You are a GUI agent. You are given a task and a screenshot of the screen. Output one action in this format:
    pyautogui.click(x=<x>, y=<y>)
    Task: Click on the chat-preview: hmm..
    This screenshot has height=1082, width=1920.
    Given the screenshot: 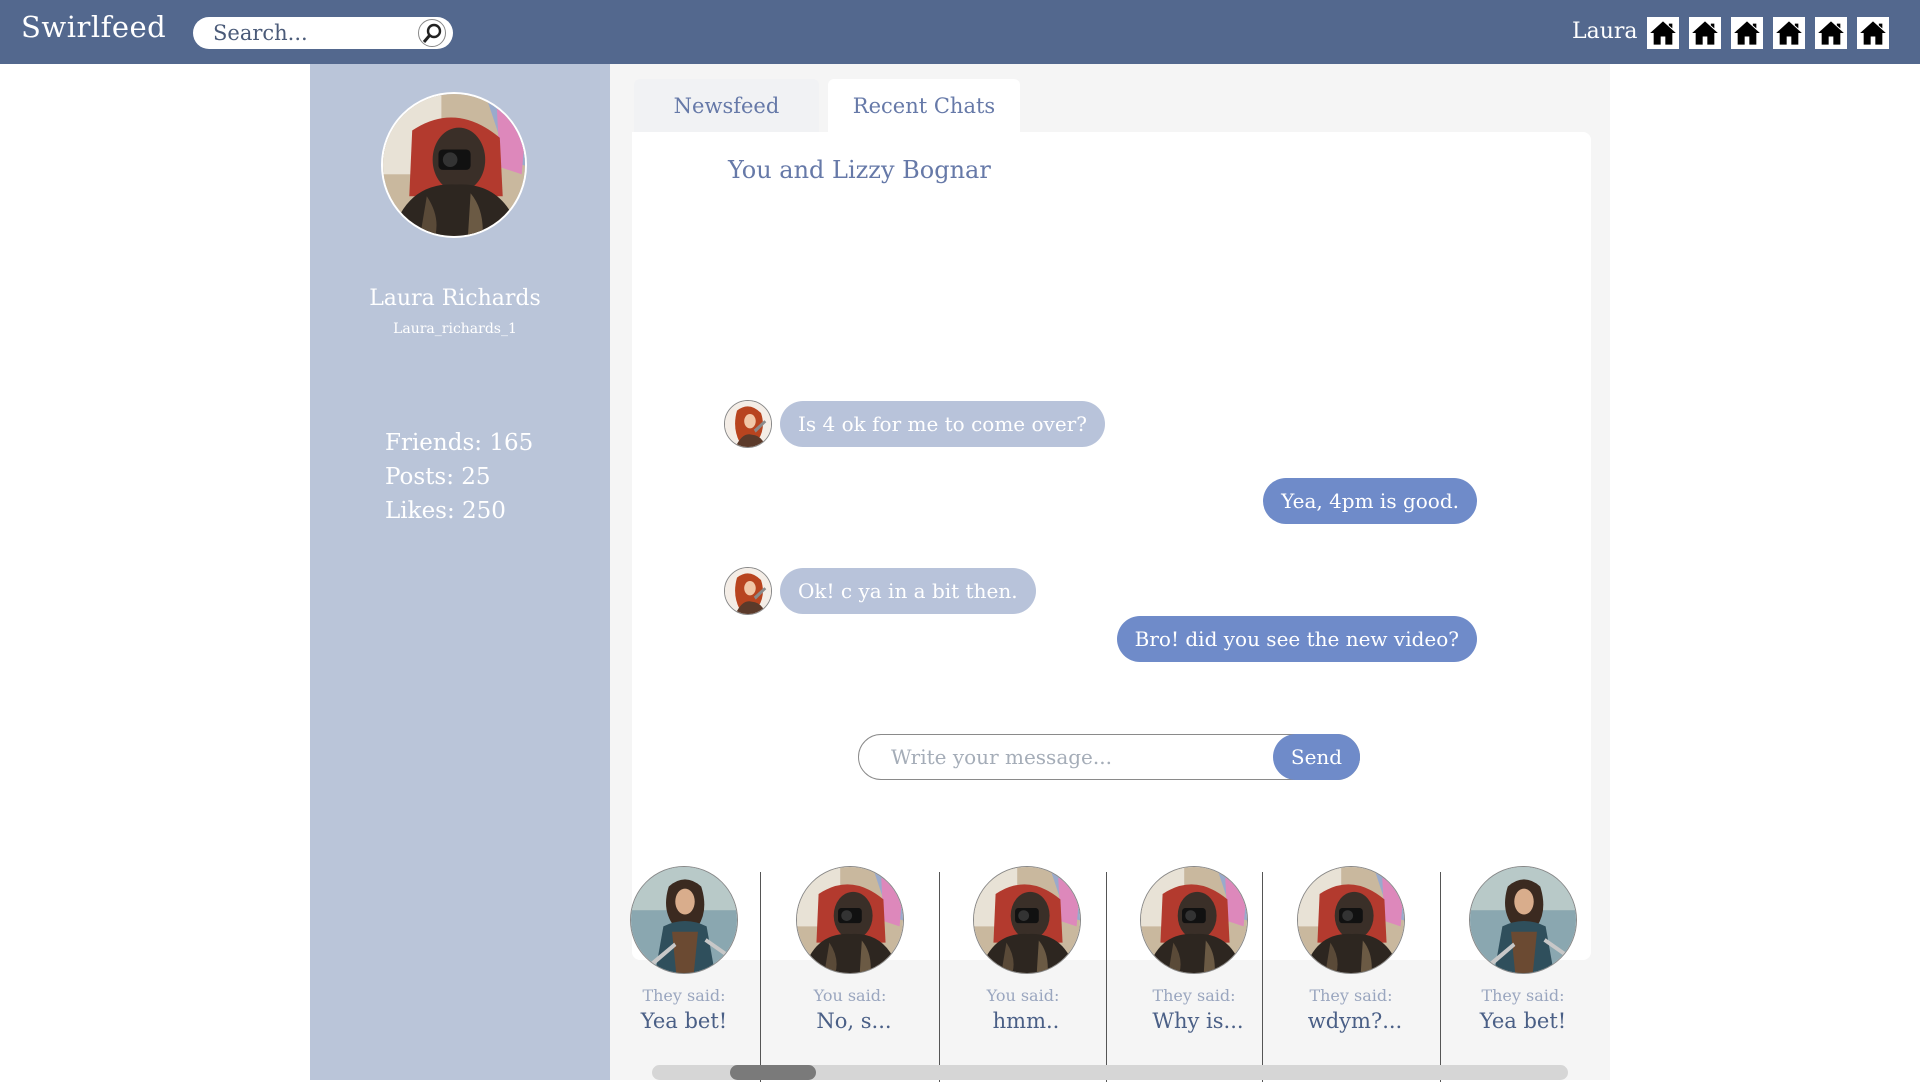 What is the action you would take?
    pyautogui.click(x=1026, y=1021)
    